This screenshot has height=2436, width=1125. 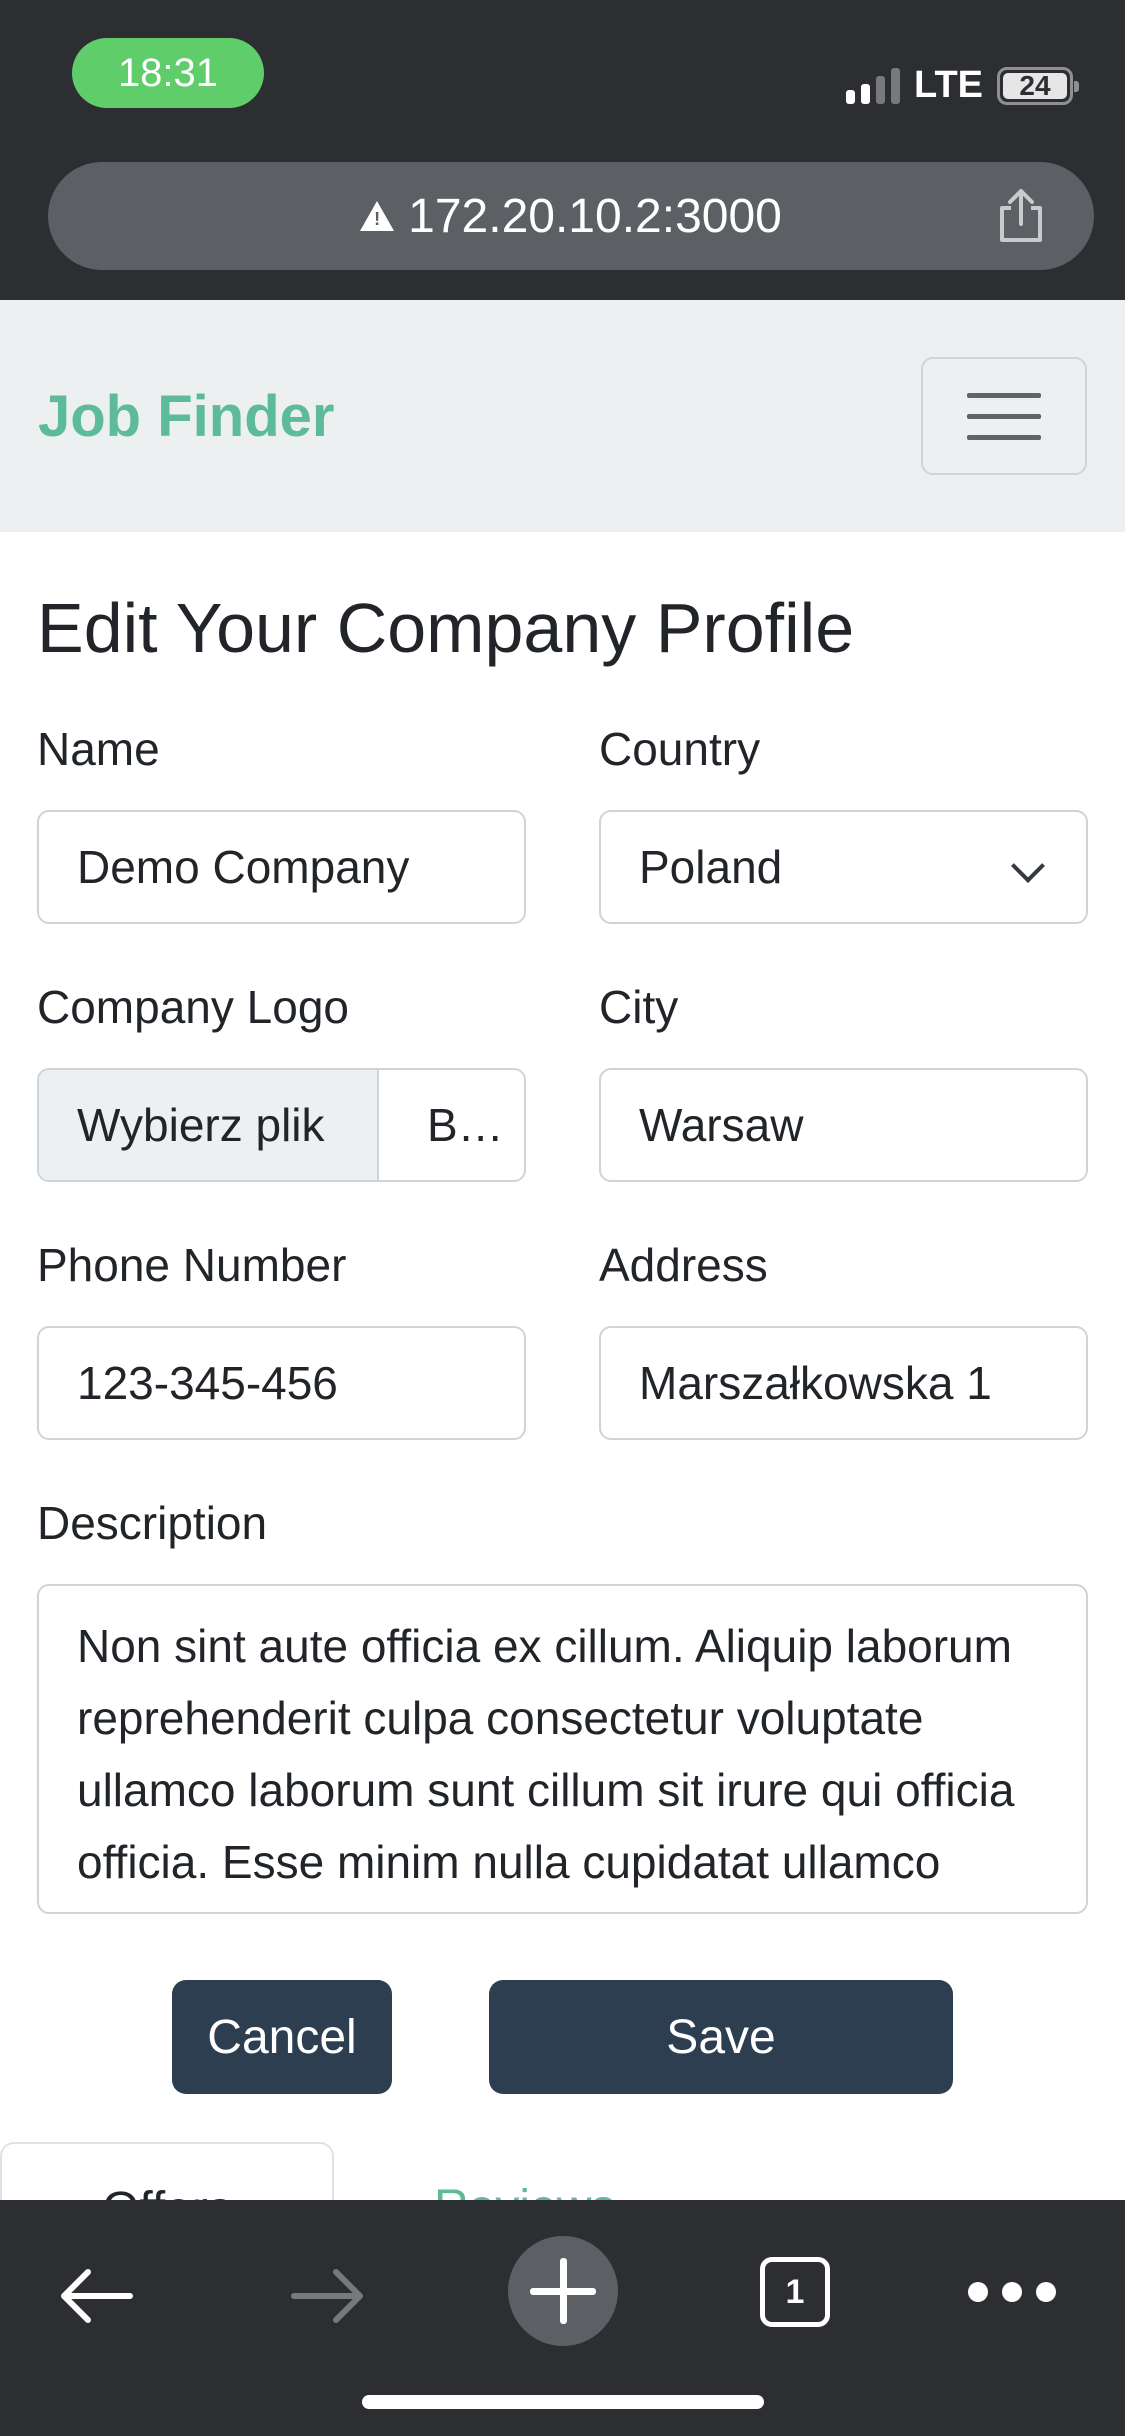 What do you see at coordinates (1012, 2292) in the screenshot?
I see `more-options-icon` at bounding box center [1012, 2292].